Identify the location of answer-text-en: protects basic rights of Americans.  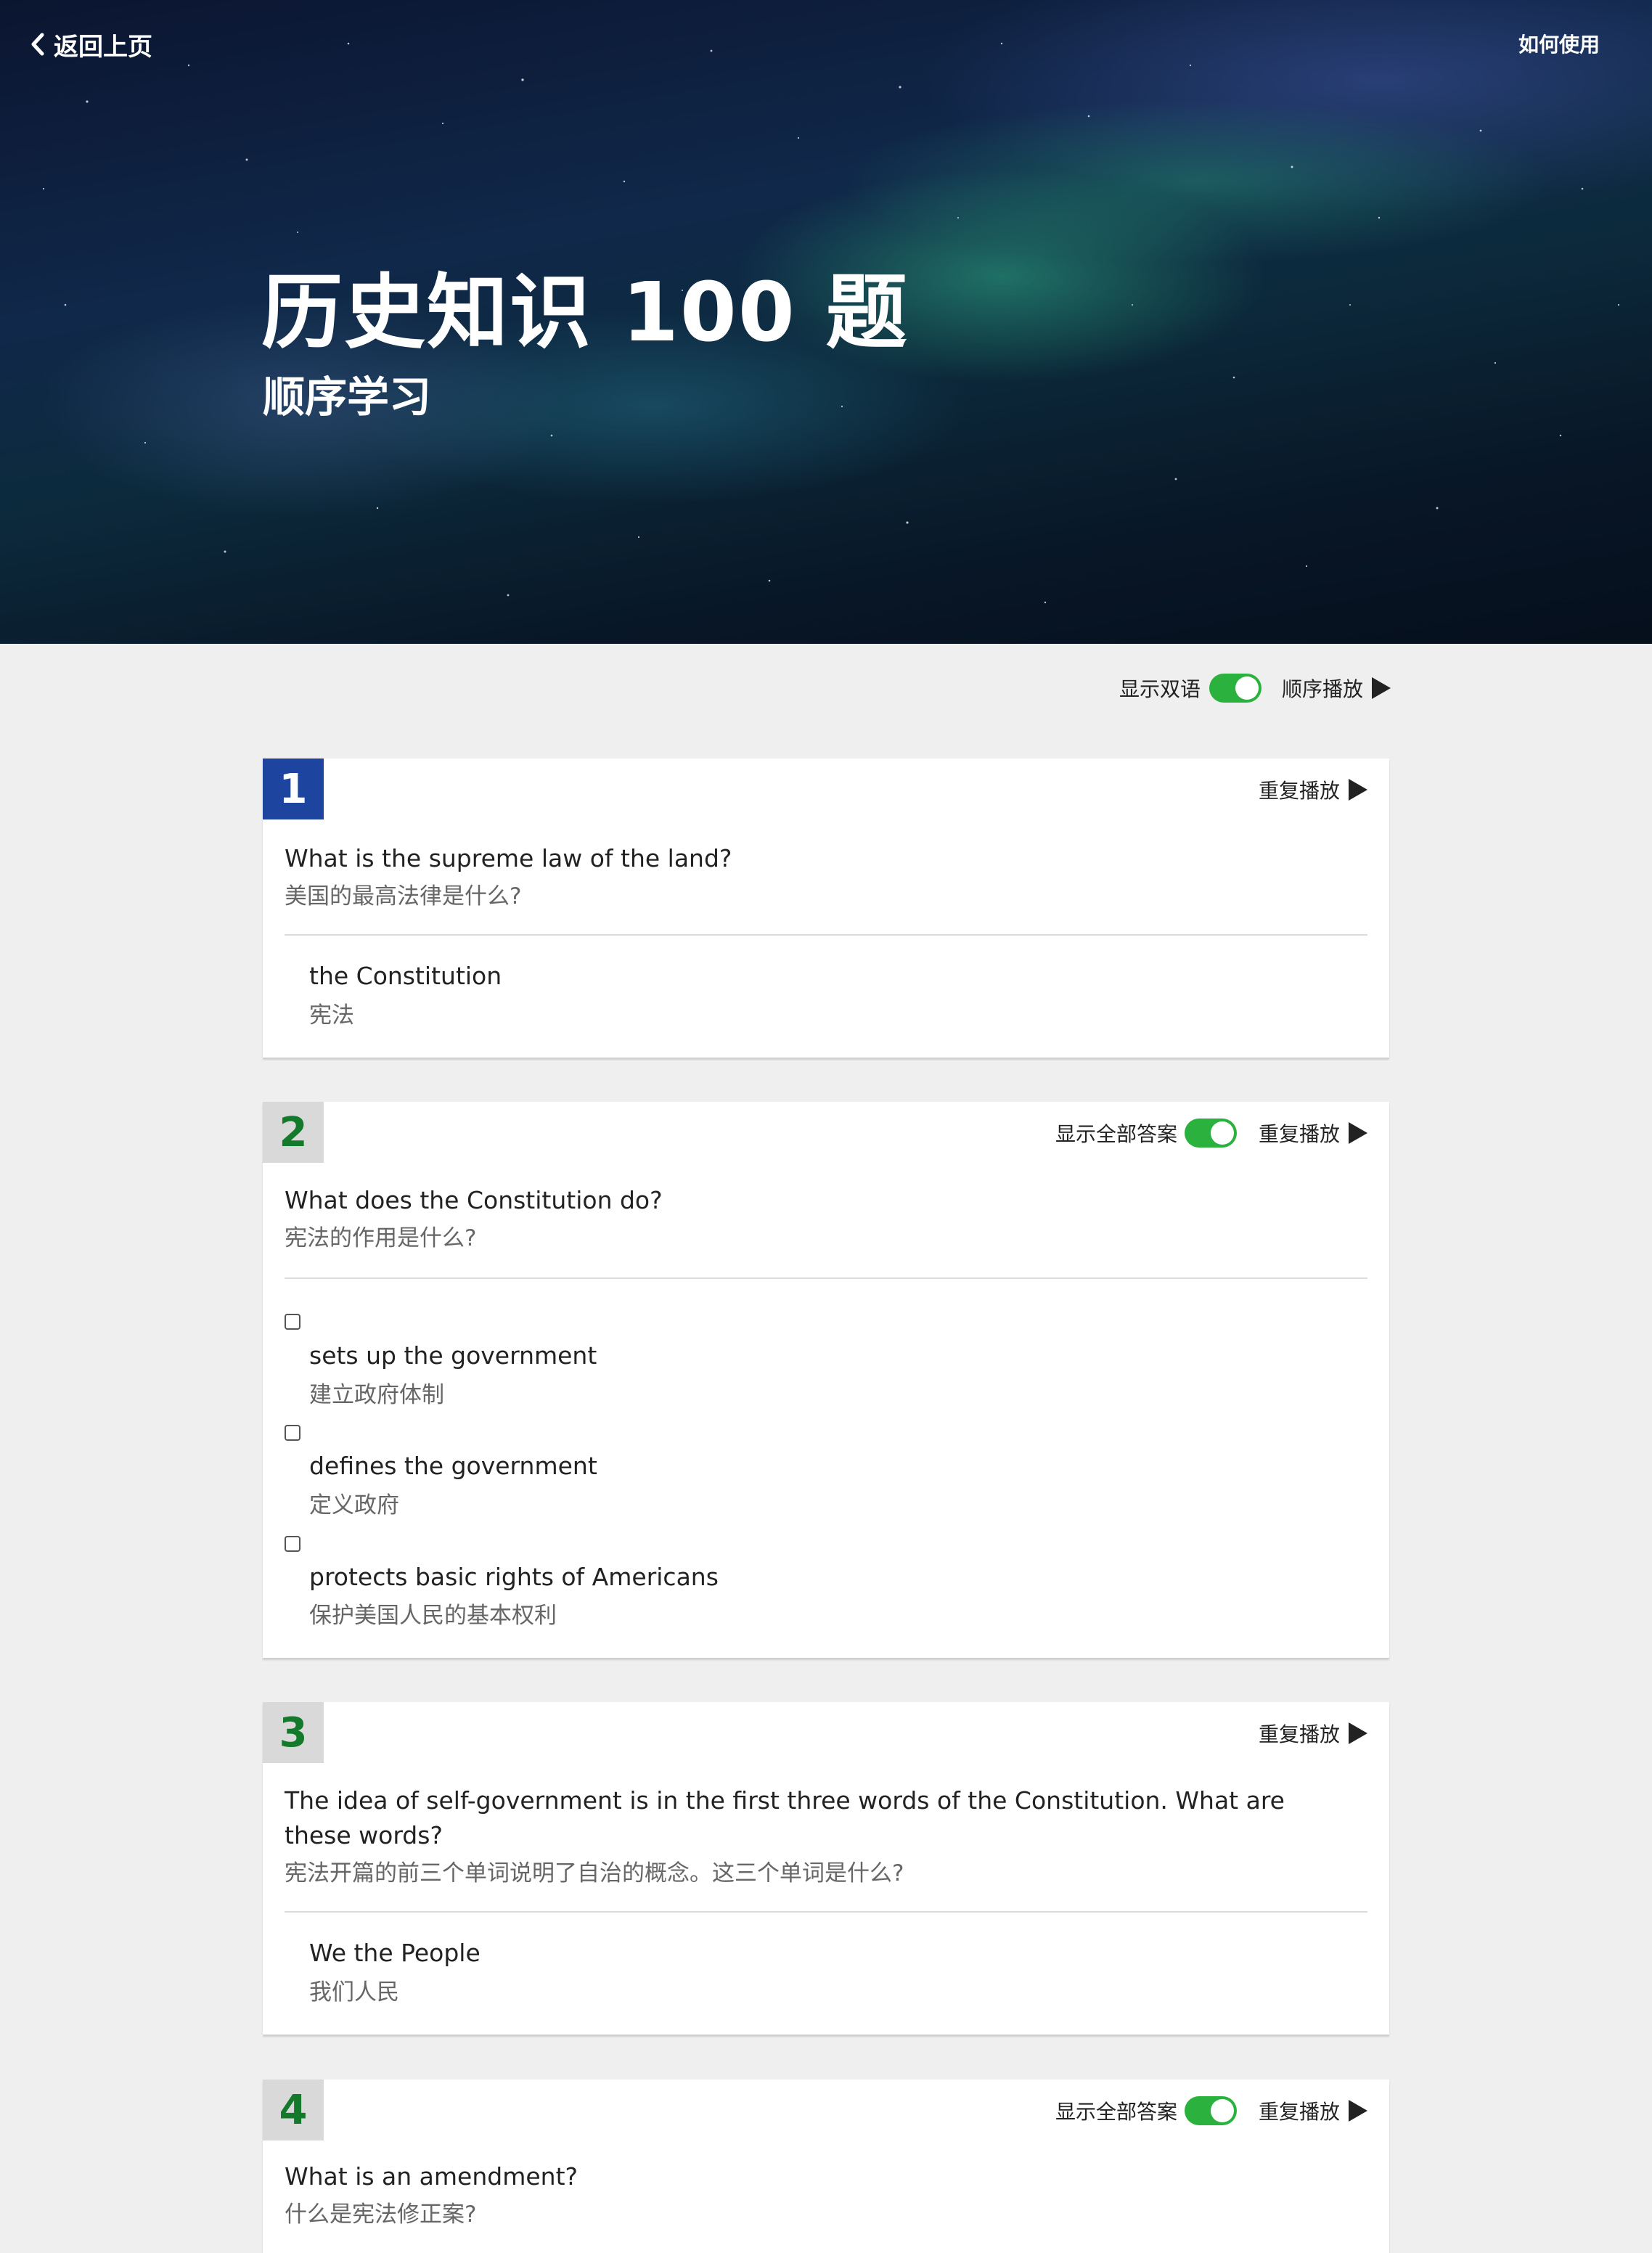
(514, 1577).